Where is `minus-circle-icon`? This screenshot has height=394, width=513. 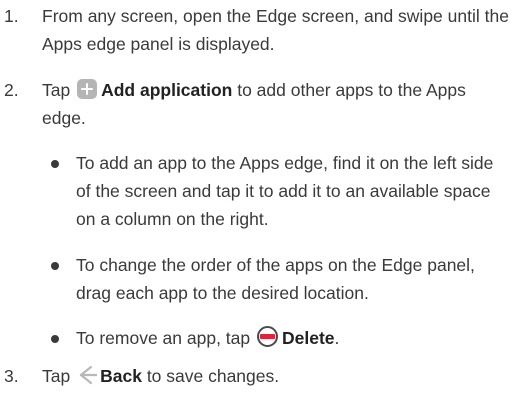 minus-circle-icon is located at coordinates (268, 336).